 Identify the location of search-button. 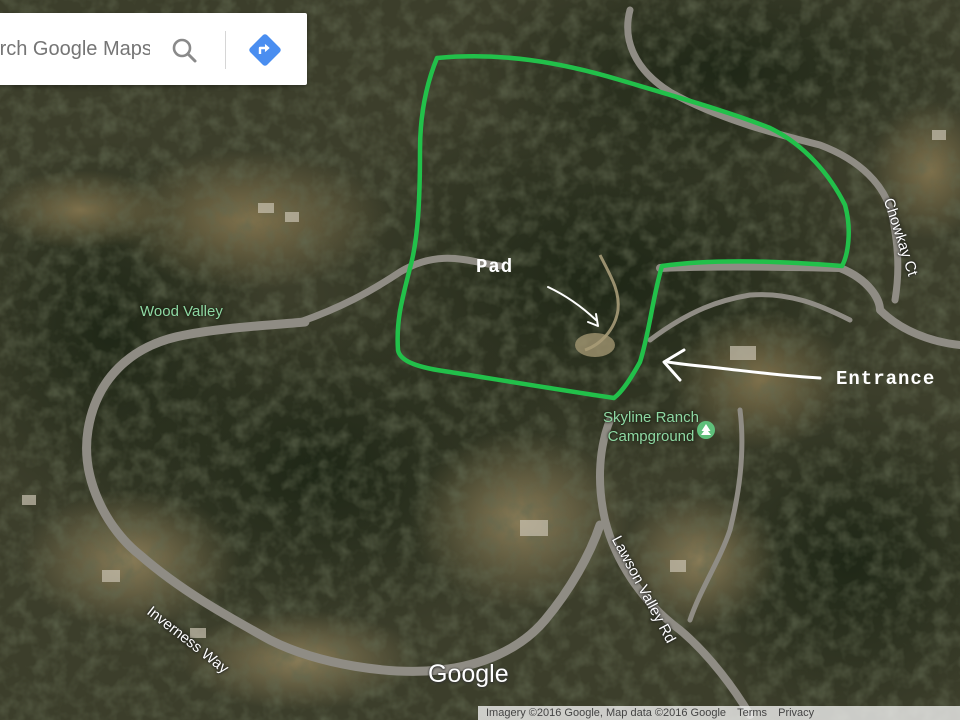
(184, 50).